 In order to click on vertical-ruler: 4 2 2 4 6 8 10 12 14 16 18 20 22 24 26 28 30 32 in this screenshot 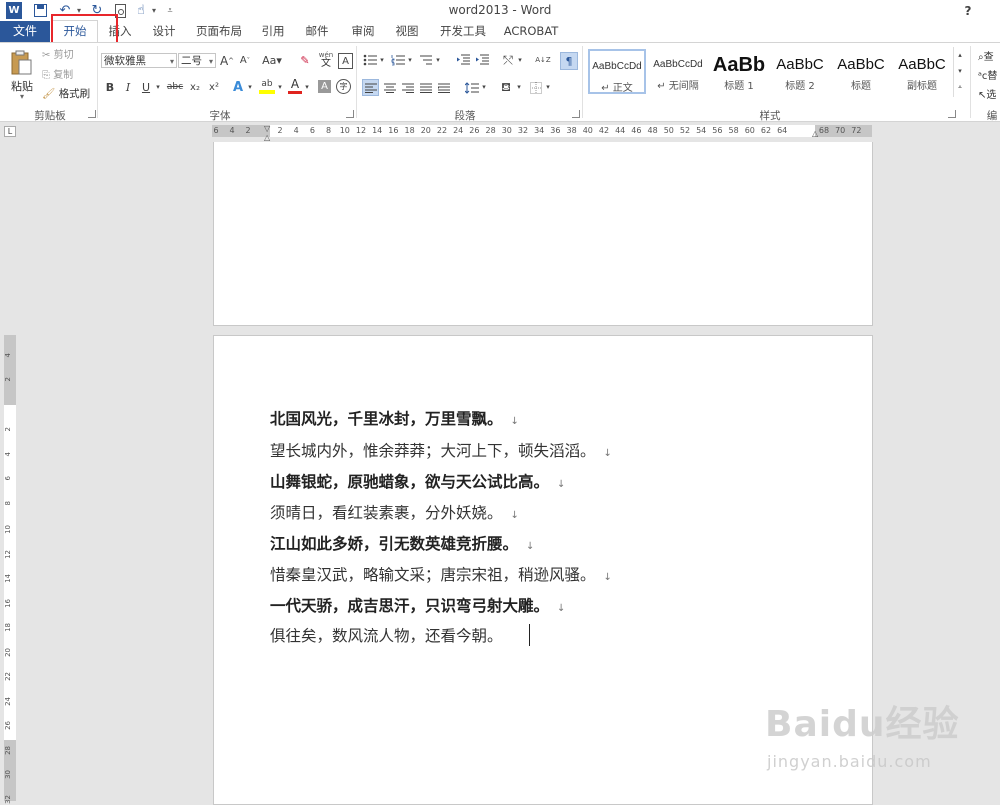, I will do `click(10, 569)`.